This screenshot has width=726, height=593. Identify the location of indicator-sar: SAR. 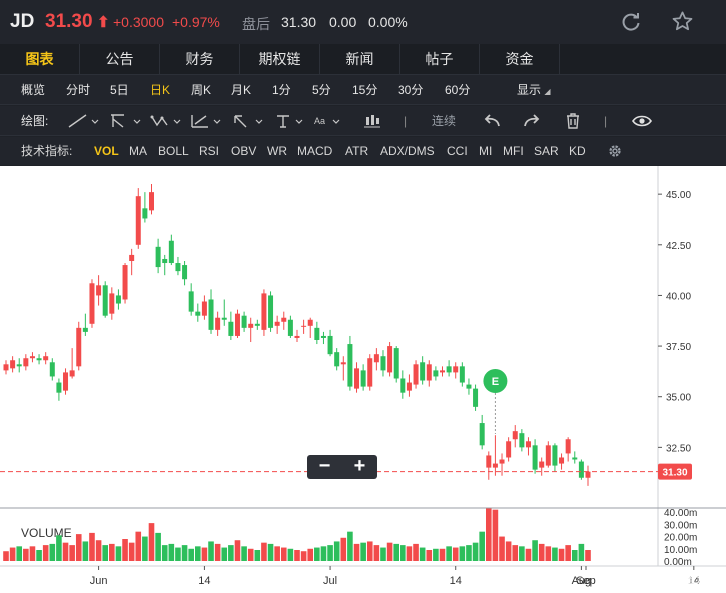
(546, 151).